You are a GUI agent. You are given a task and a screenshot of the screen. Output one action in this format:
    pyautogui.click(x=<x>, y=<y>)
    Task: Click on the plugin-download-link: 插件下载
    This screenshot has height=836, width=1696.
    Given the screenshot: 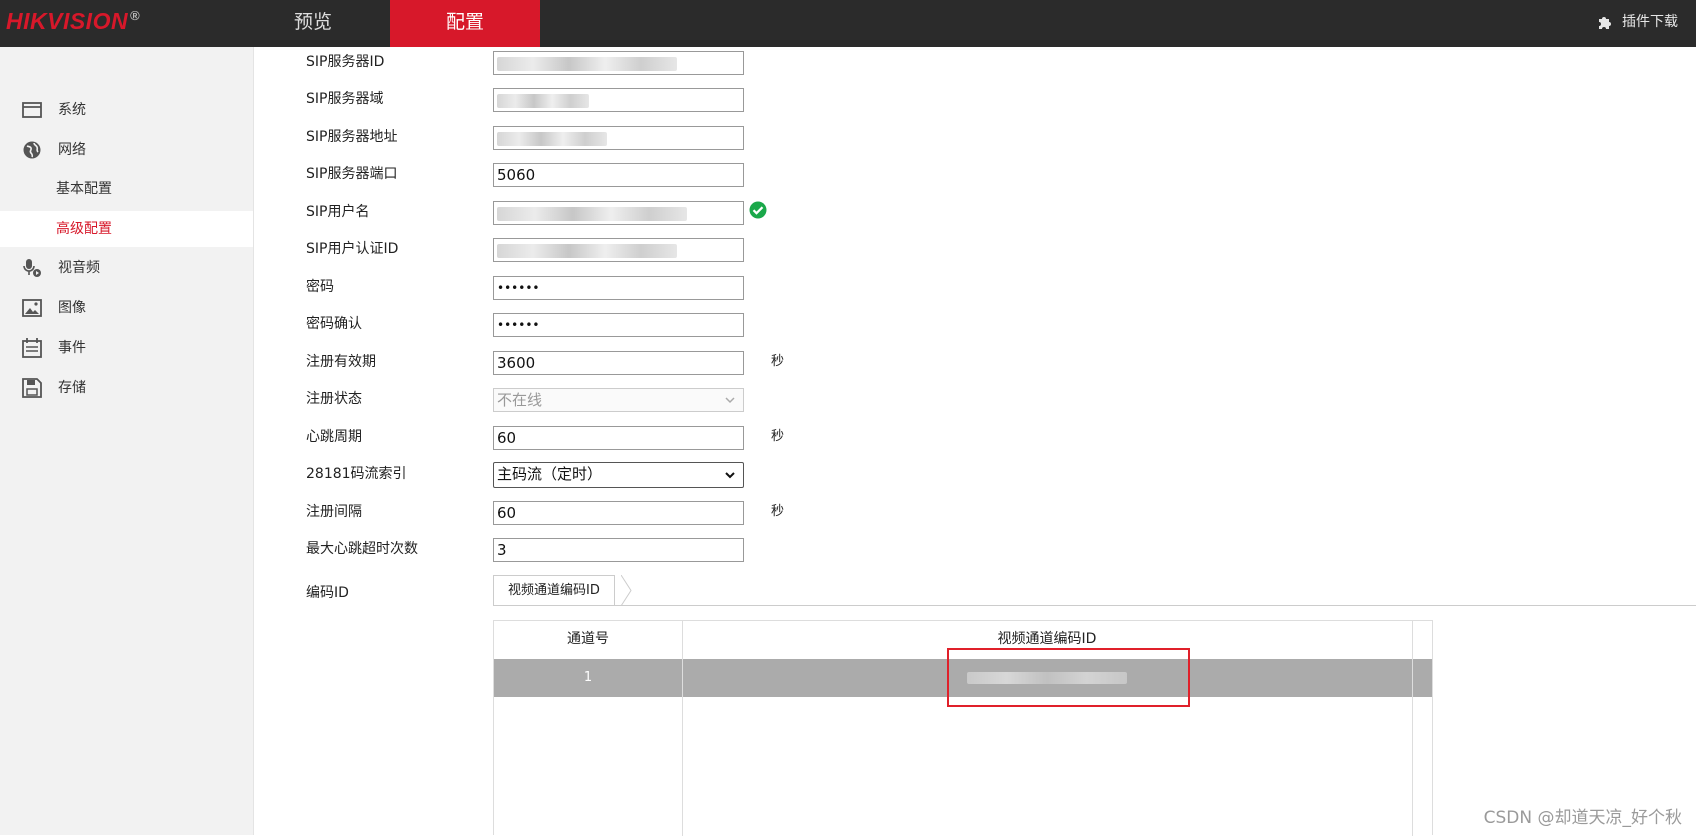 What is the action you would take?
    pyautogui.click(x=1637, y=23)
    